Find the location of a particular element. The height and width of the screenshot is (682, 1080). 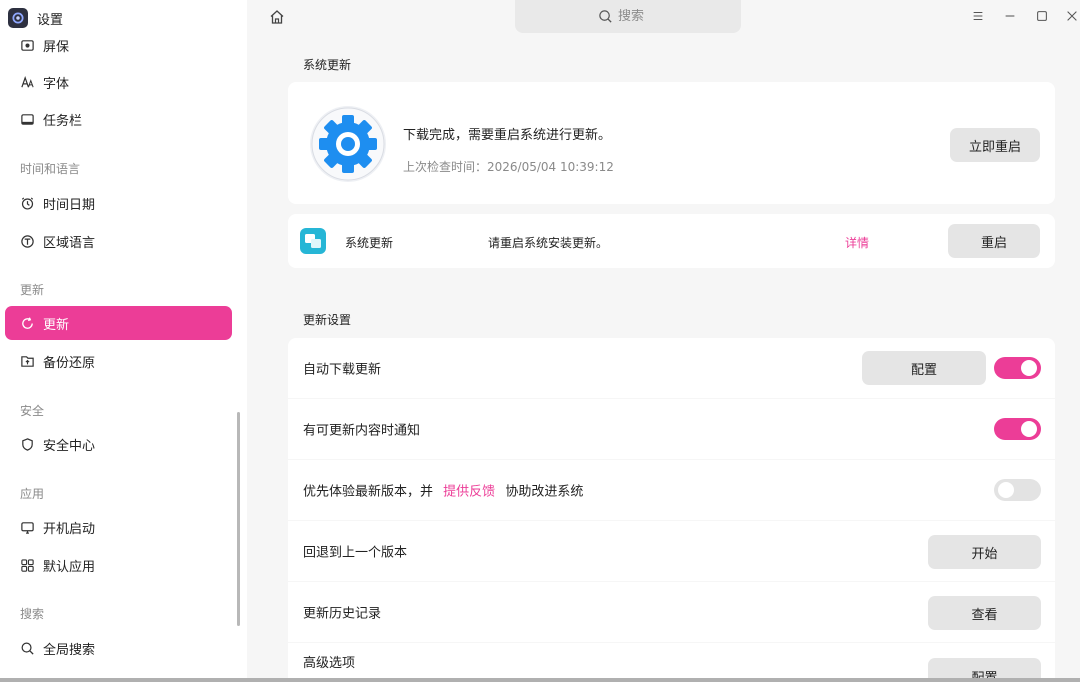

notify-label: 有可更新内容时通知 is located at coordinates (362, 431).